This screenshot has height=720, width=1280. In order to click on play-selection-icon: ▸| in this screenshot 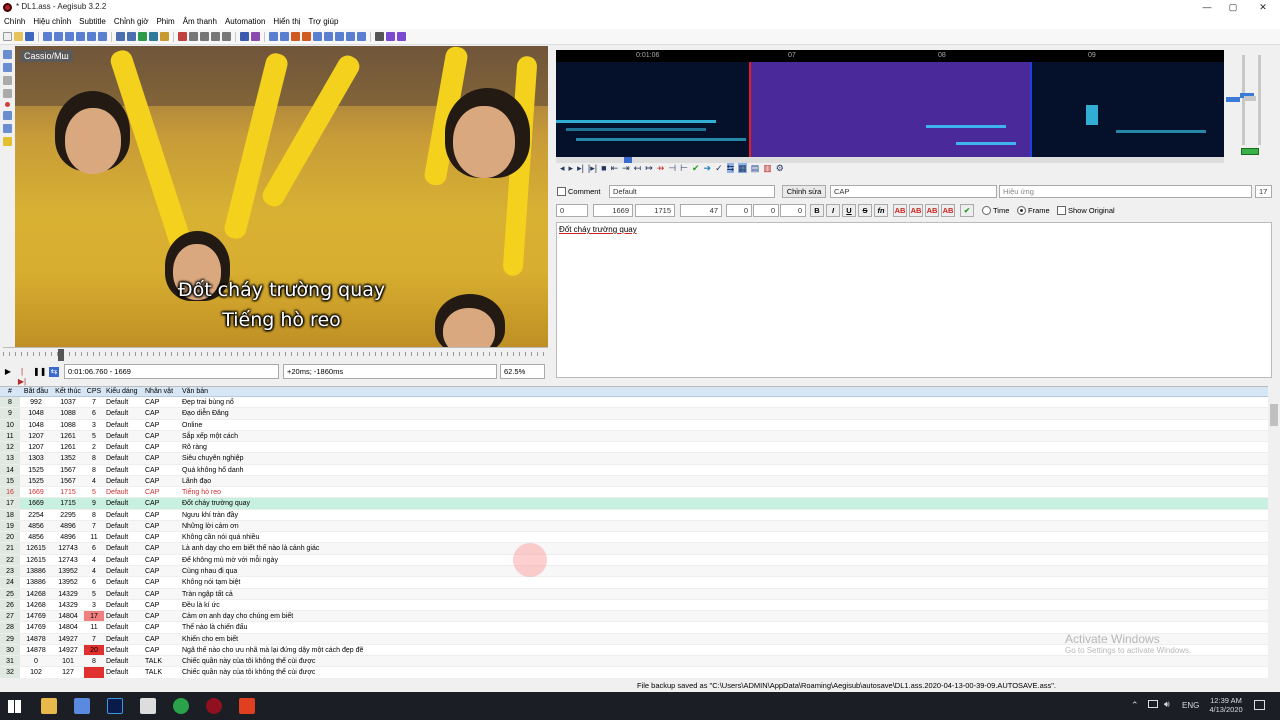, I will do `click(580, 168)`.